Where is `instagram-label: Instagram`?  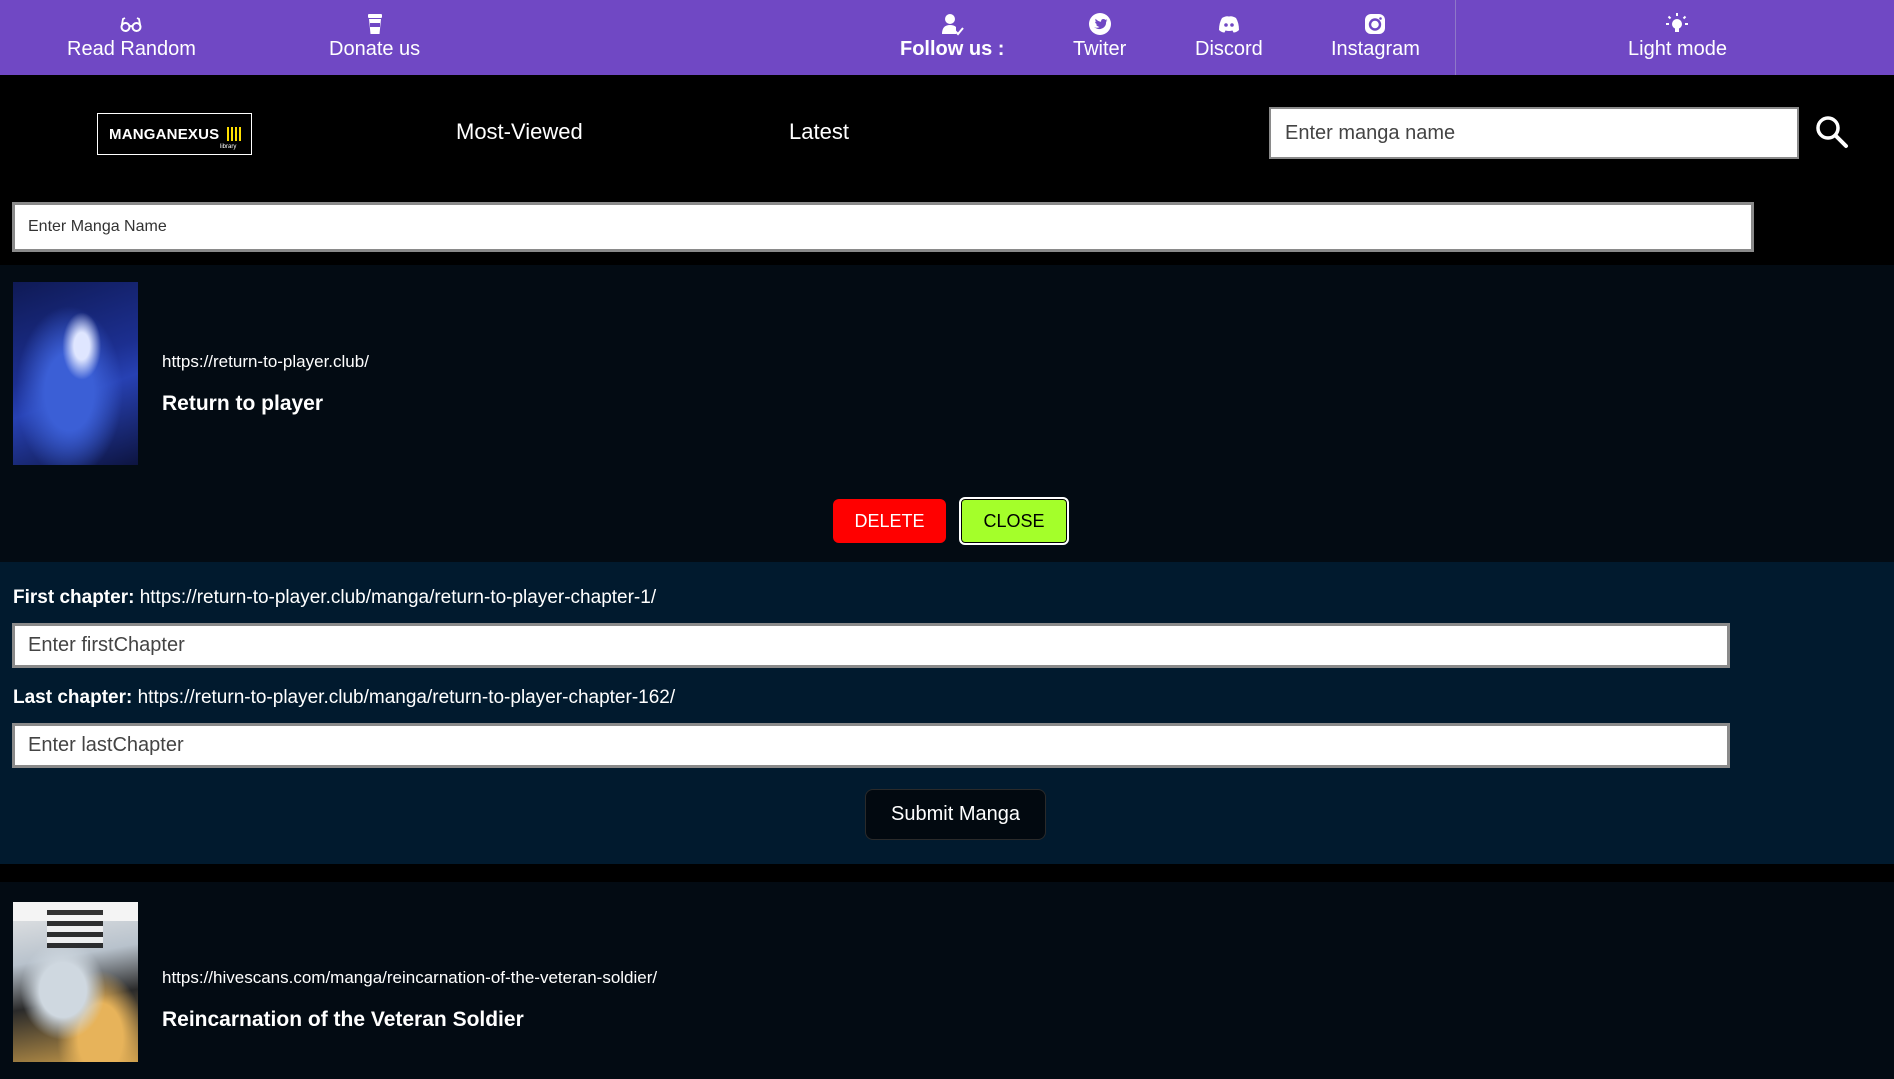 instagram-label: Instagram is located at coordinates (1375, 49).